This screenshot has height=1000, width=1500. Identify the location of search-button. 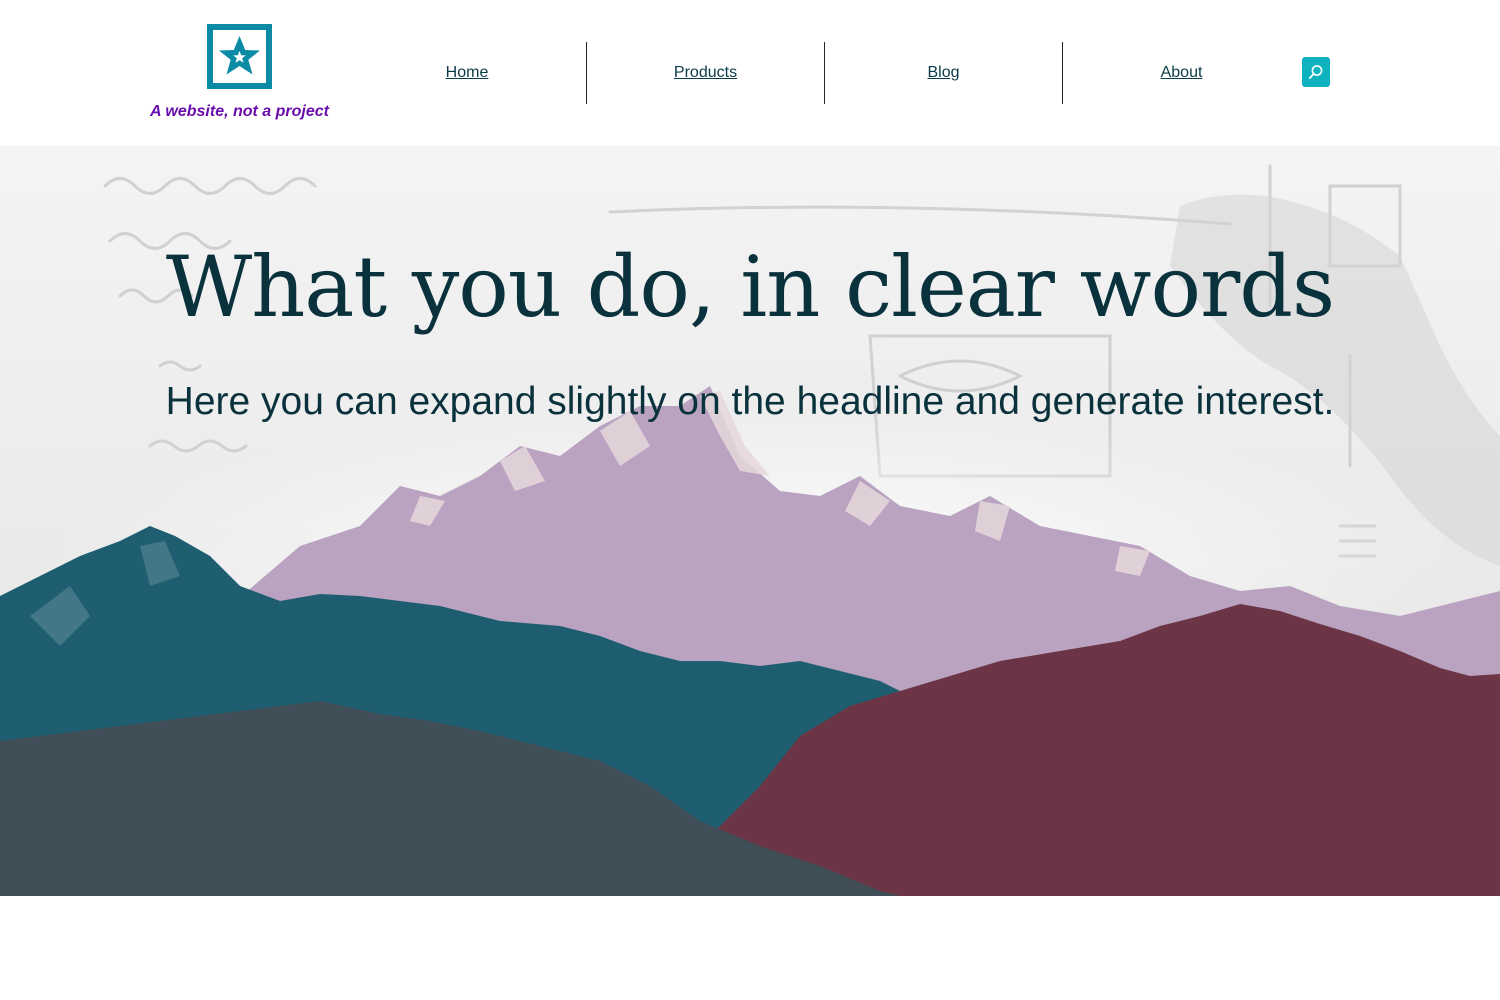
(1316, 72).